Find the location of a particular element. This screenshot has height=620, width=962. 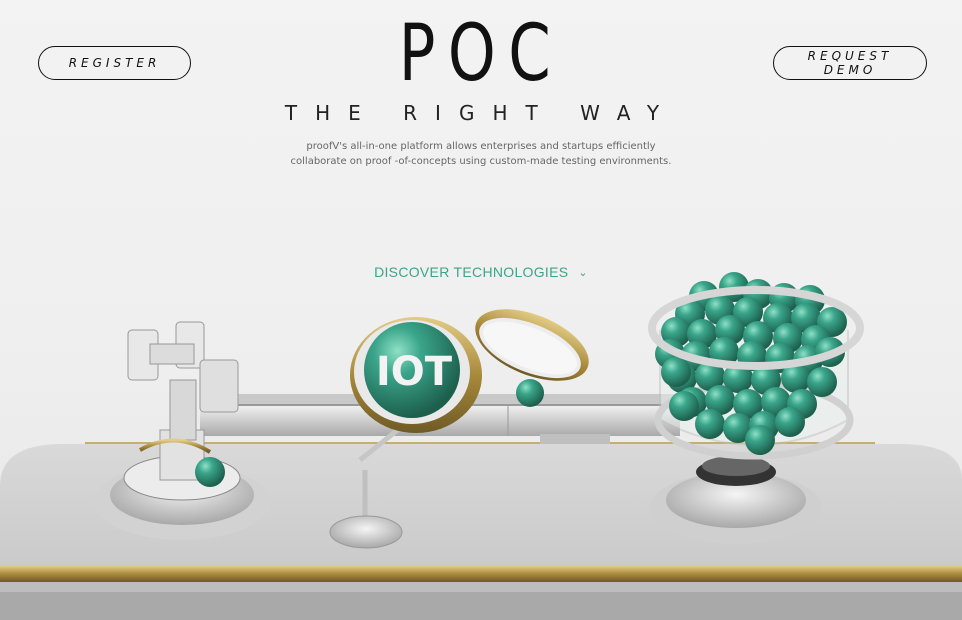

iot-lens-label: IOT is located at coordinates (414, 372).